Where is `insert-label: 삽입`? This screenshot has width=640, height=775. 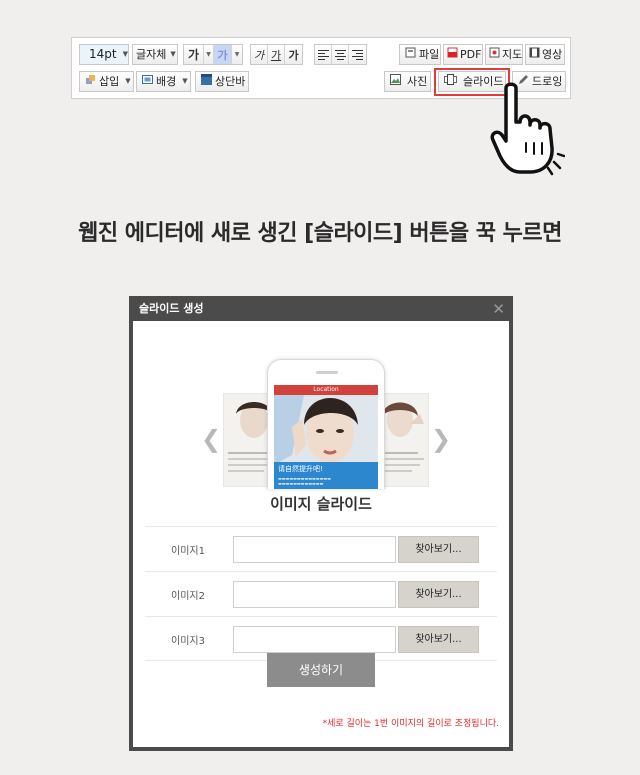
insert-label: 삽입 is located at coordinates (109, 81).